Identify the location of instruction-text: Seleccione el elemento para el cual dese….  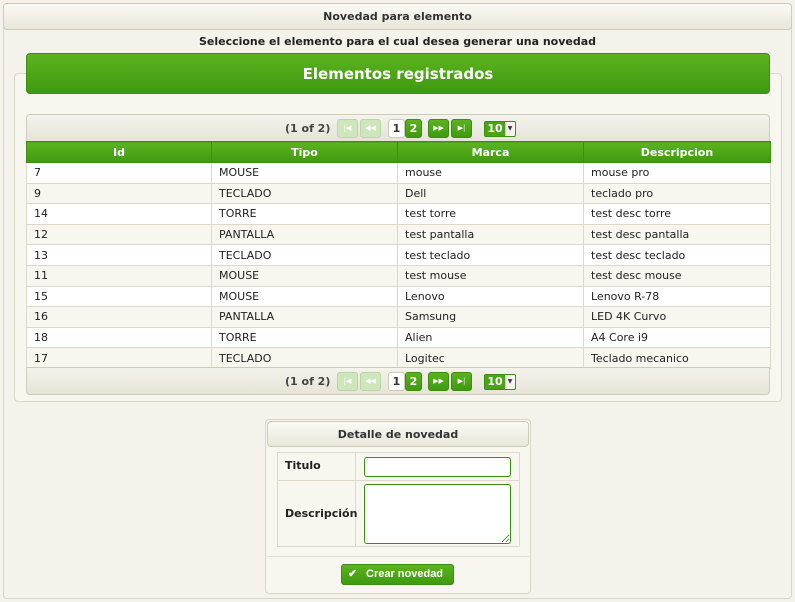
(397, 41).